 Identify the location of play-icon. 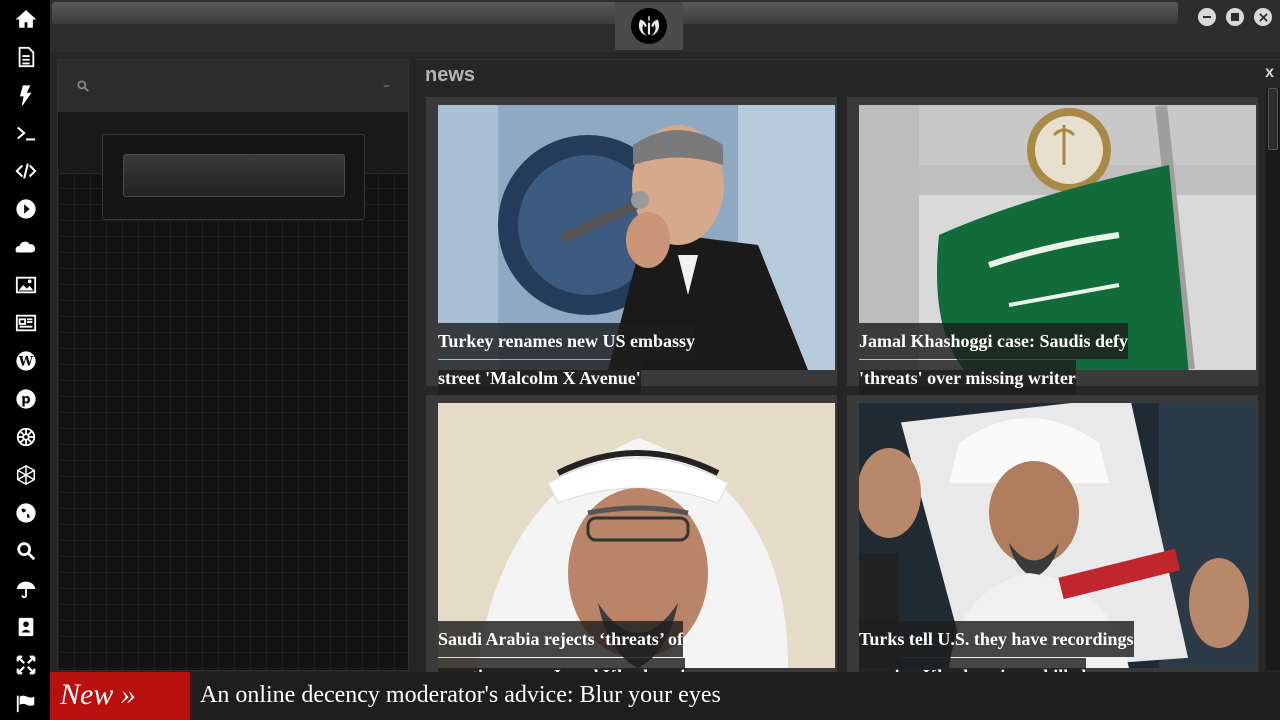
(26, 209).